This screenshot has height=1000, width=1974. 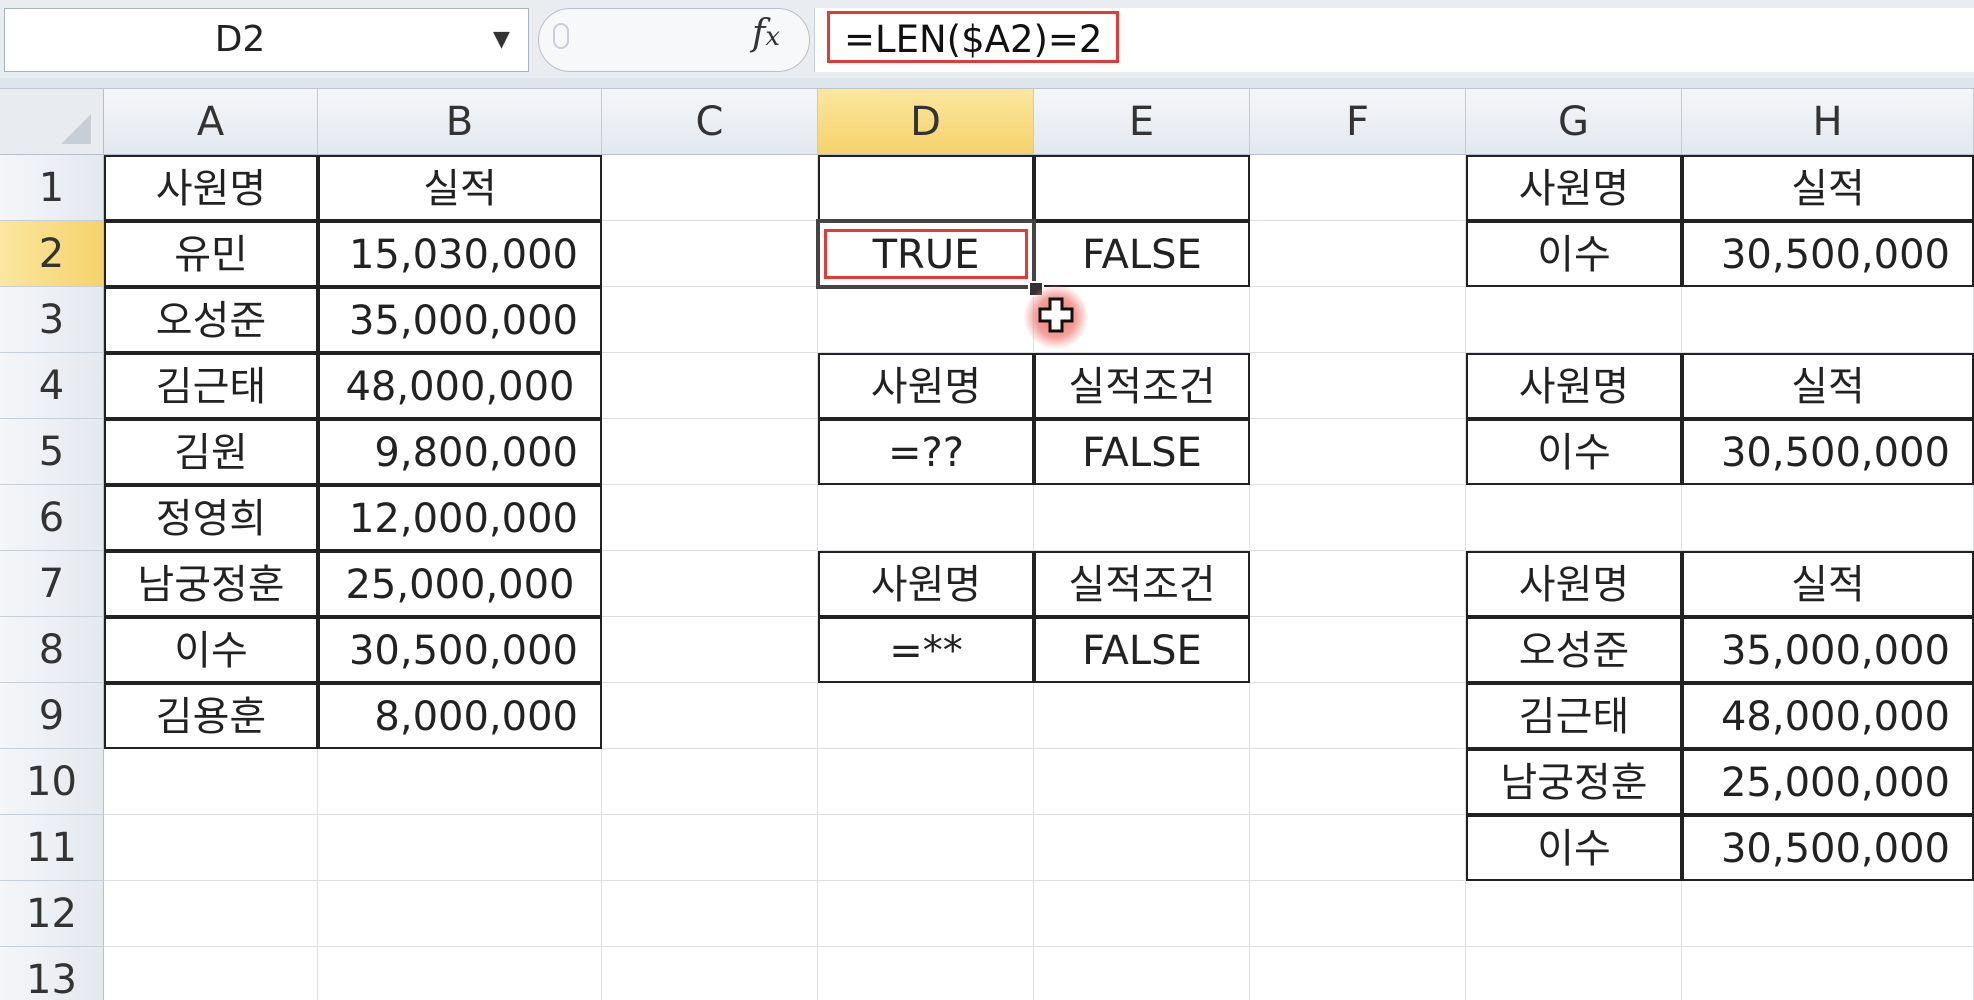 I want to click on cell-g3, so click(x=1574, y=320).